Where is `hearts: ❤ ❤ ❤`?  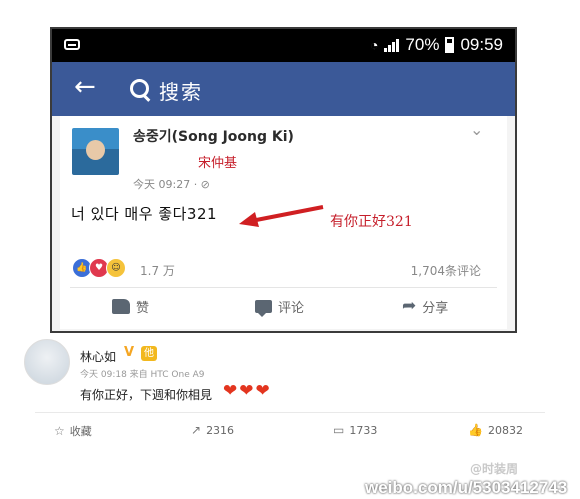 hearts: ❤ ❤ ❤ is located at coordinates (246, 391).